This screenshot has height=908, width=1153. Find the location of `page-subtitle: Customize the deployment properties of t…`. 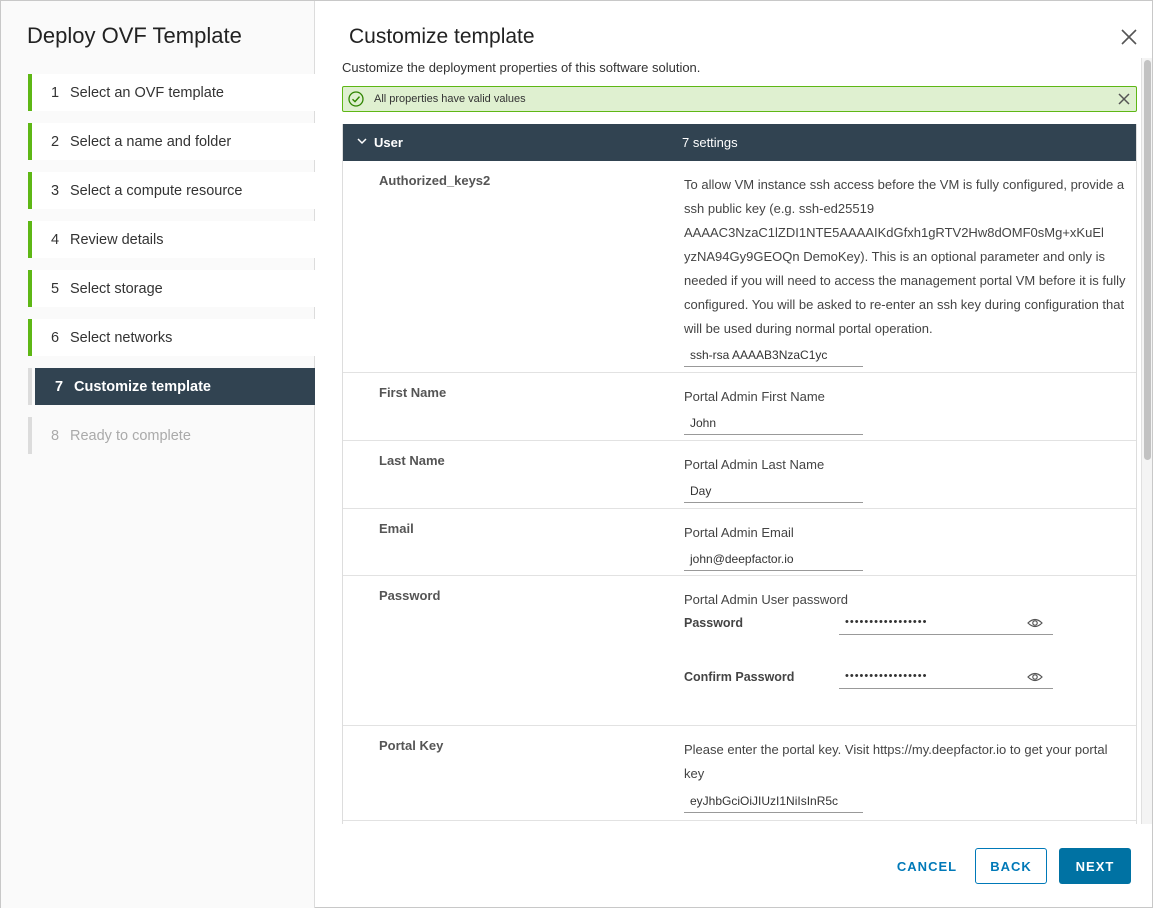

page-subtitle: Customize the deployment properties of t… is located at coordinates (521, 67).